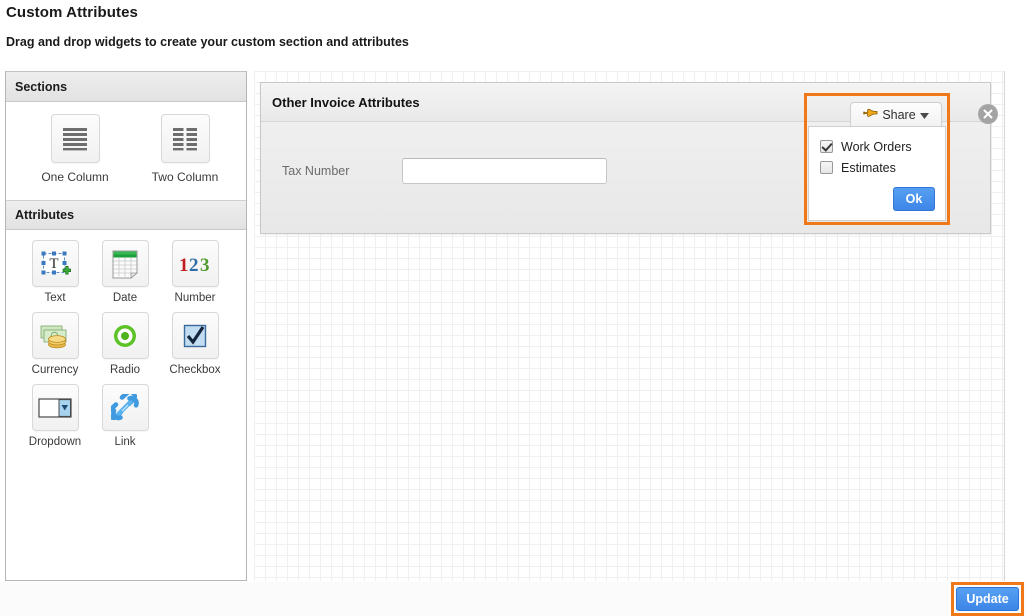  What do you see at coordinates (126, 215) in the screenshot?
I see `attributes-panel-header: Attributes` at bounding box center [126, 215].